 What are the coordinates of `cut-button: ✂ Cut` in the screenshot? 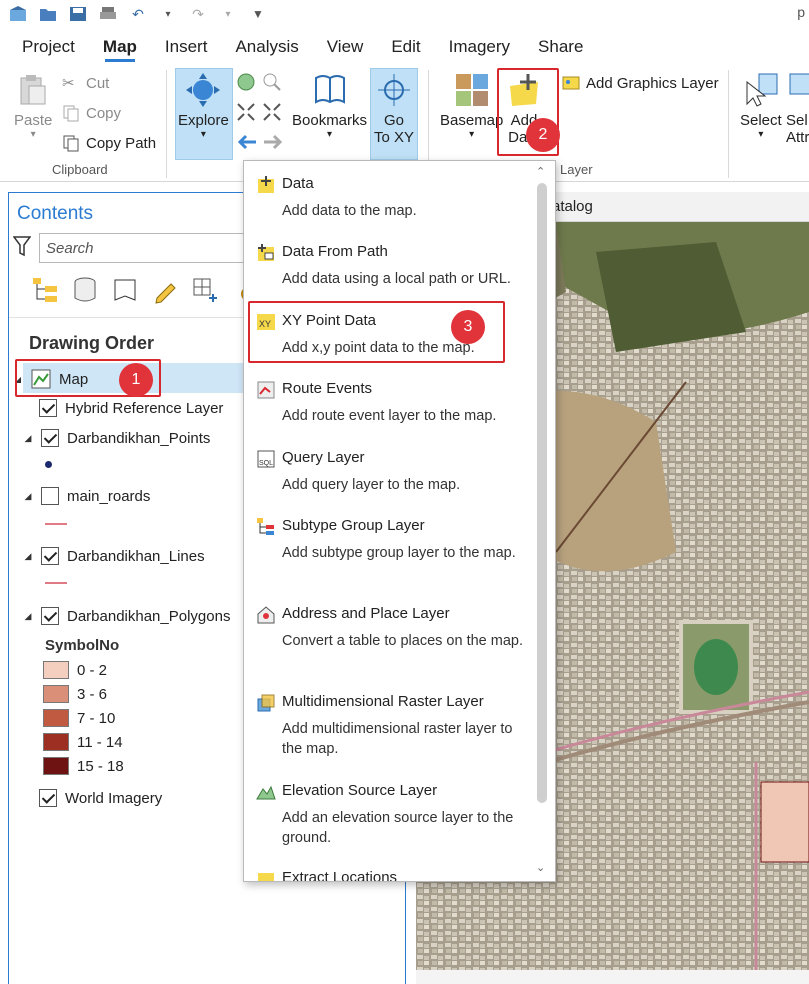 It's located at (85, 83).